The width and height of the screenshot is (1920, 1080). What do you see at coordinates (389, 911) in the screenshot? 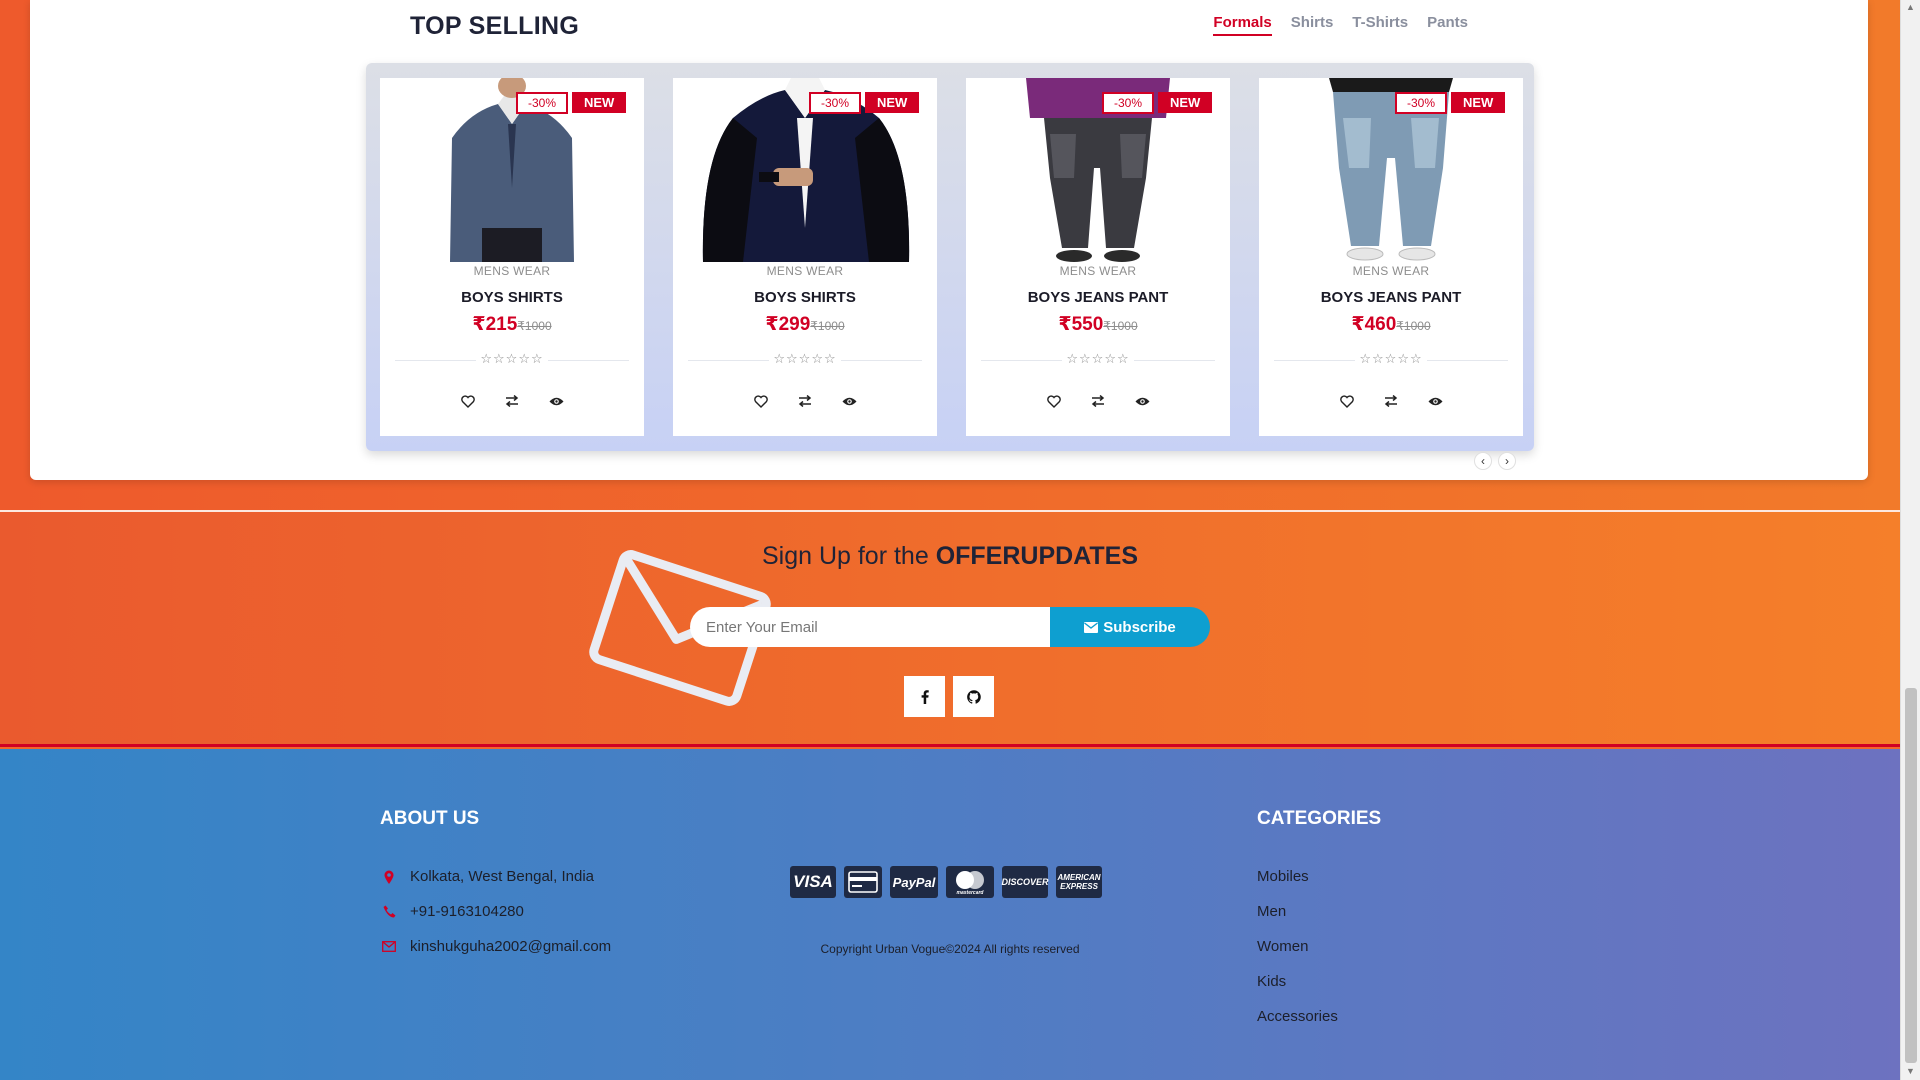
I see `phone-icon` at bounding box center [389, 911].